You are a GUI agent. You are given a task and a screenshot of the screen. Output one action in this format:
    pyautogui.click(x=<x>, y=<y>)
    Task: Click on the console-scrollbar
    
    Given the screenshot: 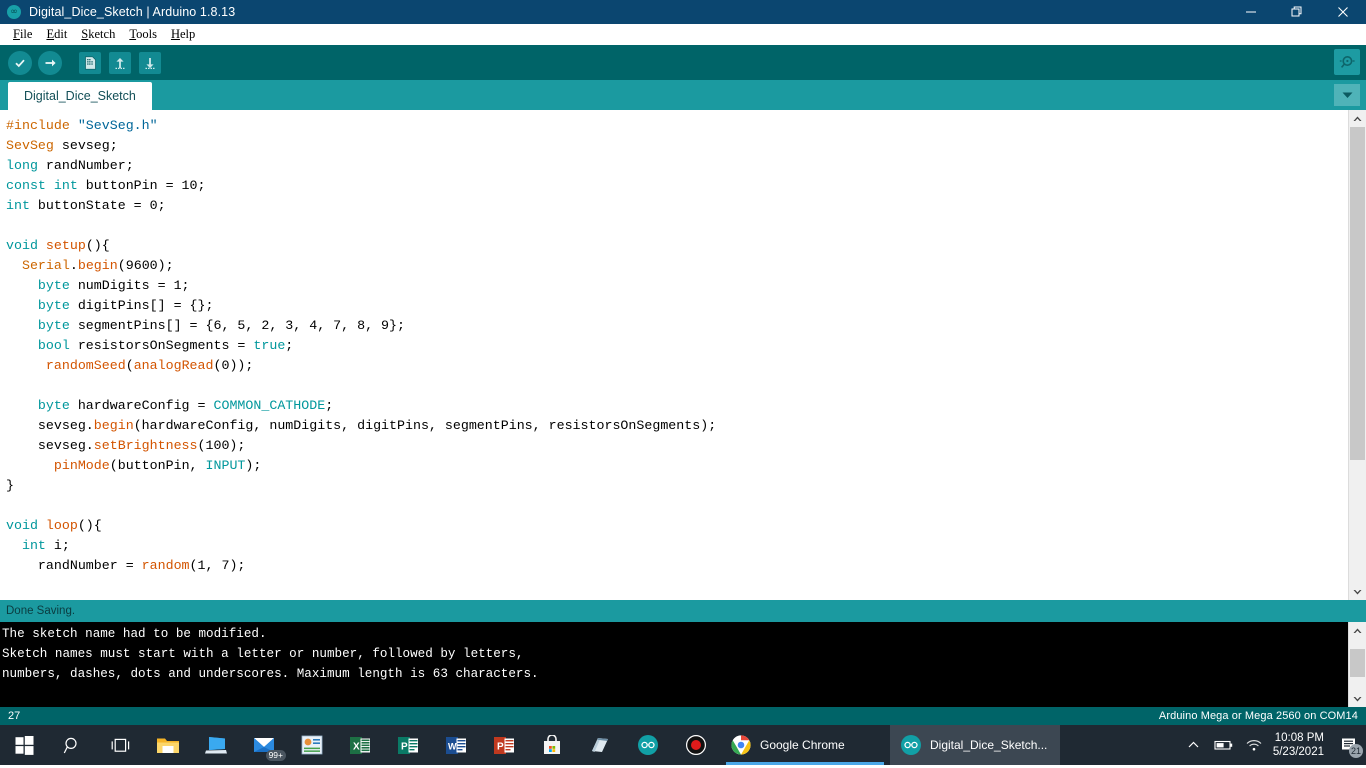 What is the action you would take?
    pyautogui.click(x=1357, y=664)
    